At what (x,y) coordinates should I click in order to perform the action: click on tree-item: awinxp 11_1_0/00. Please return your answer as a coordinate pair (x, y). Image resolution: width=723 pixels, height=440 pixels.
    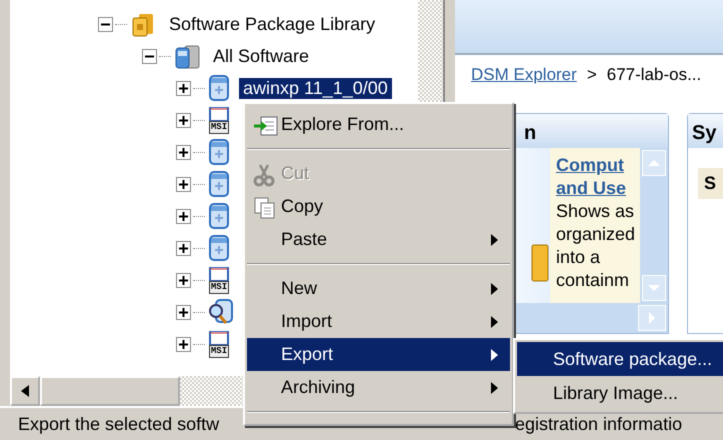
    Looking at the image, I should click on (315, 88).